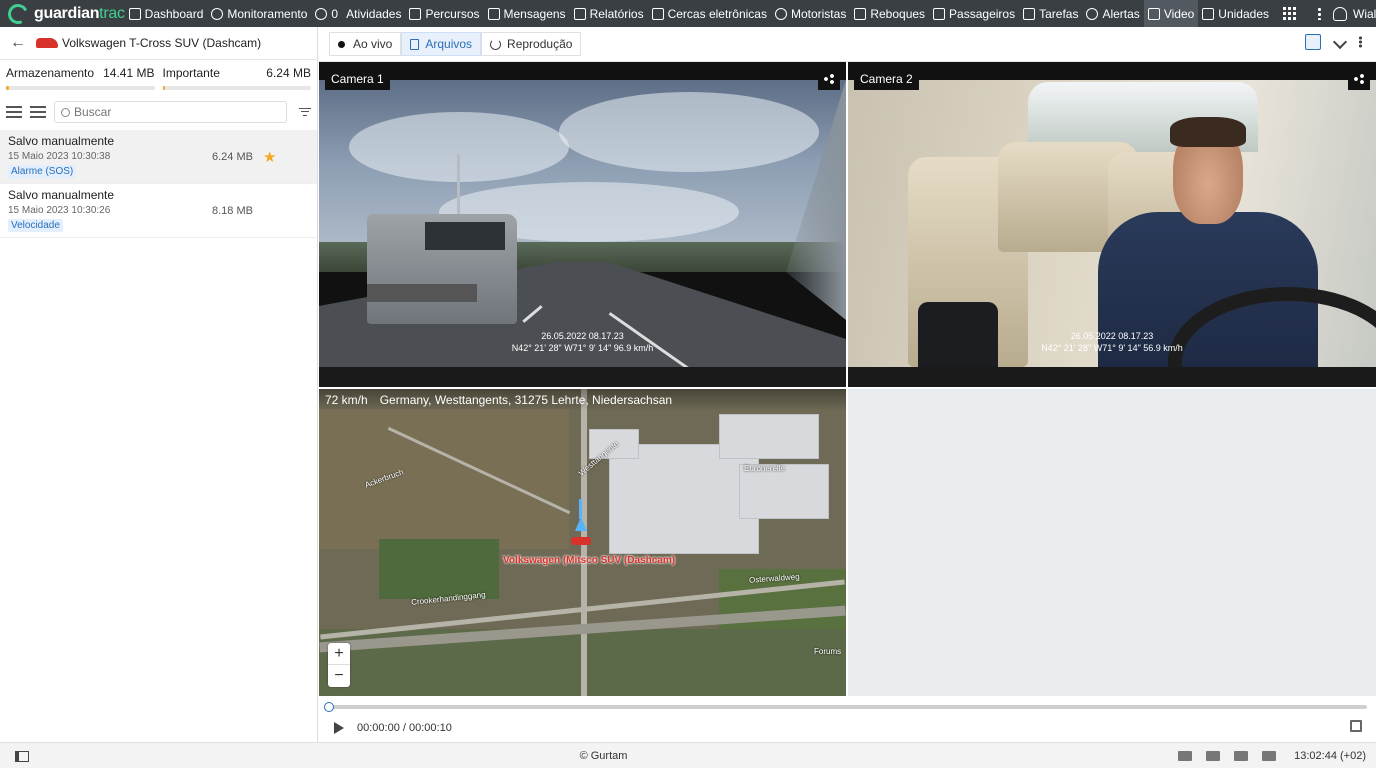 The image size is (1376, 768). I want to click on nav-item-mensagens: Mensagens, so click(527, 13).